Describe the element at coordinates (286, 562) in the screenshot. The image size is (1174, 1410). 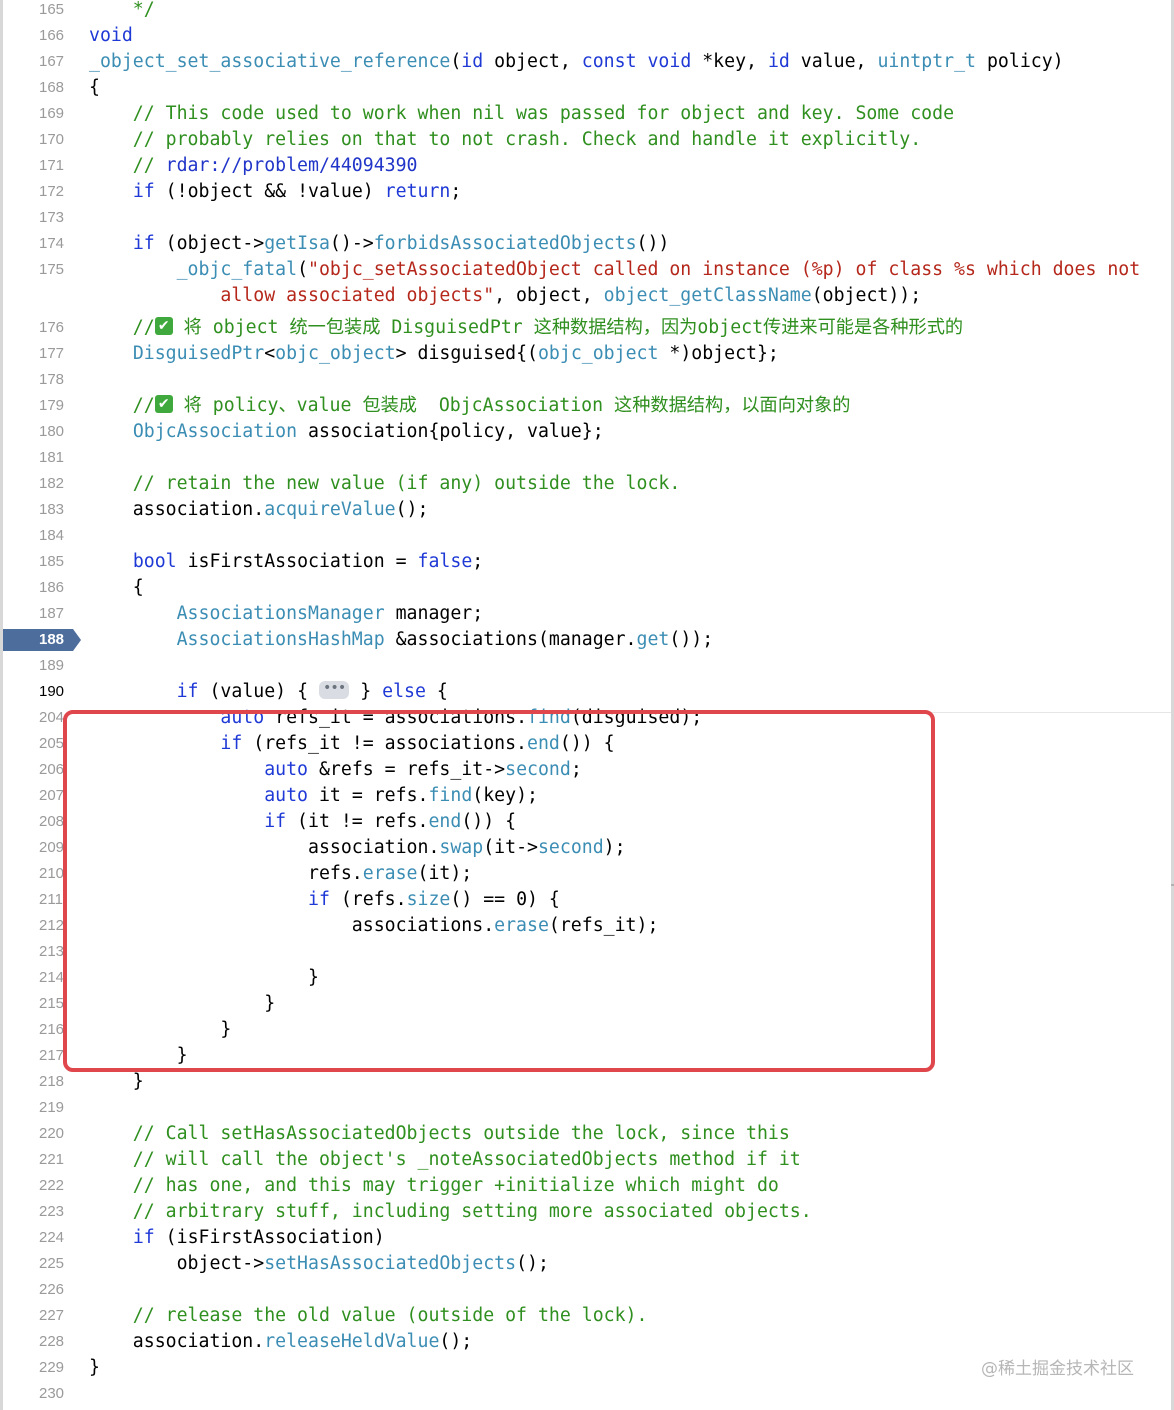
I see `code-text: bool isFirstAssociation = false;` at that location.